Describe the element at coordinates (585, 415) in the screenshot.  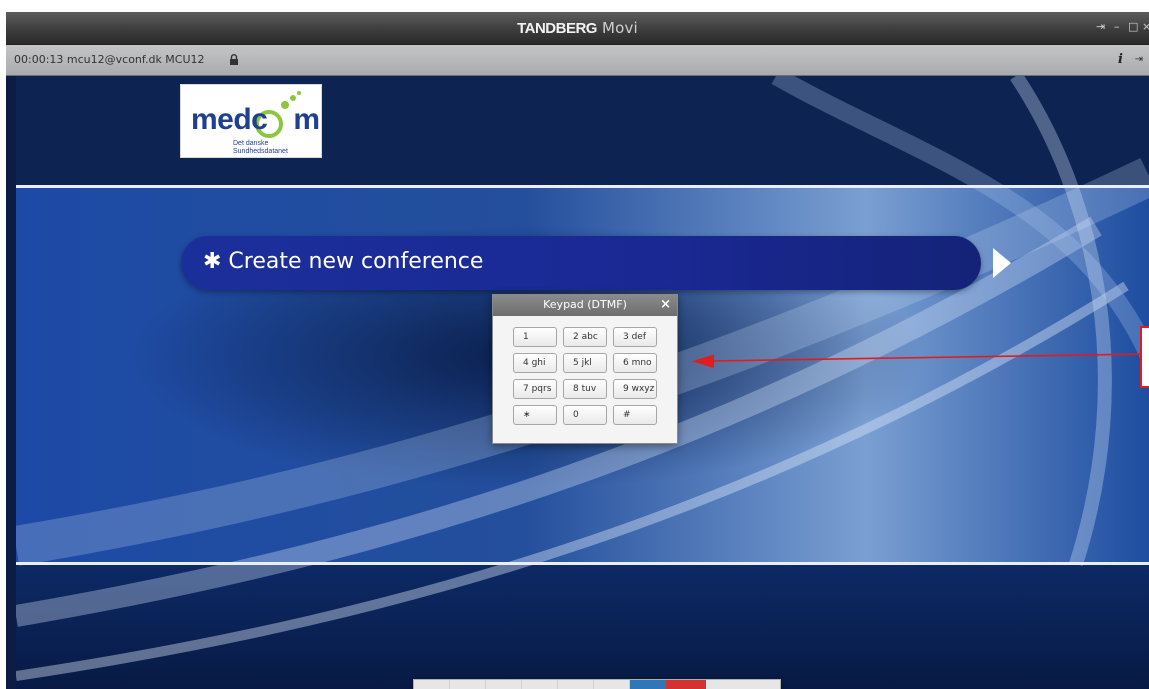
I see `key-0: 0` at that location.